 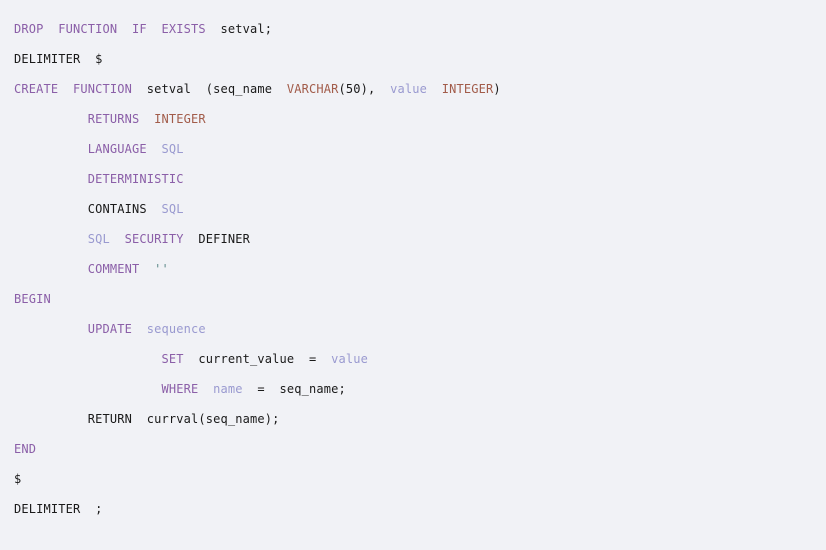 What do you see at coordinates (147, 419) in the screenshot?
I see `token-plain: RETURN currval(seq_name);` at bounding box center [147, 419].